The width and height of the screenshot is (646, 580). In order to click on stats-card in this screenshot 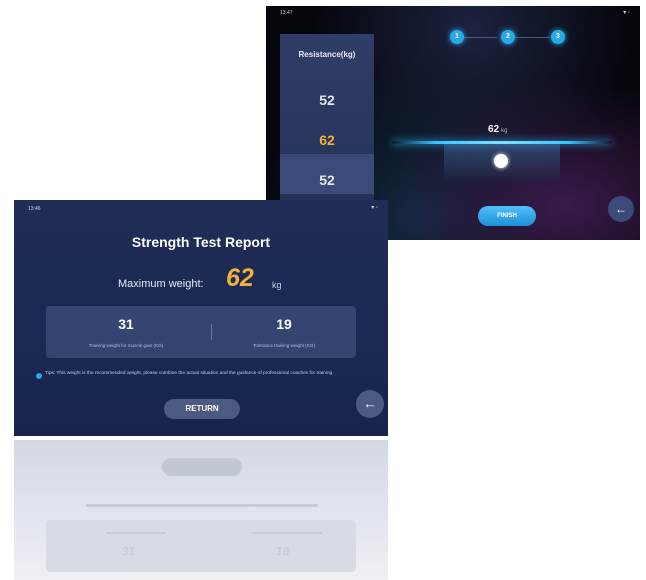, I will do `click(201, 332)`.